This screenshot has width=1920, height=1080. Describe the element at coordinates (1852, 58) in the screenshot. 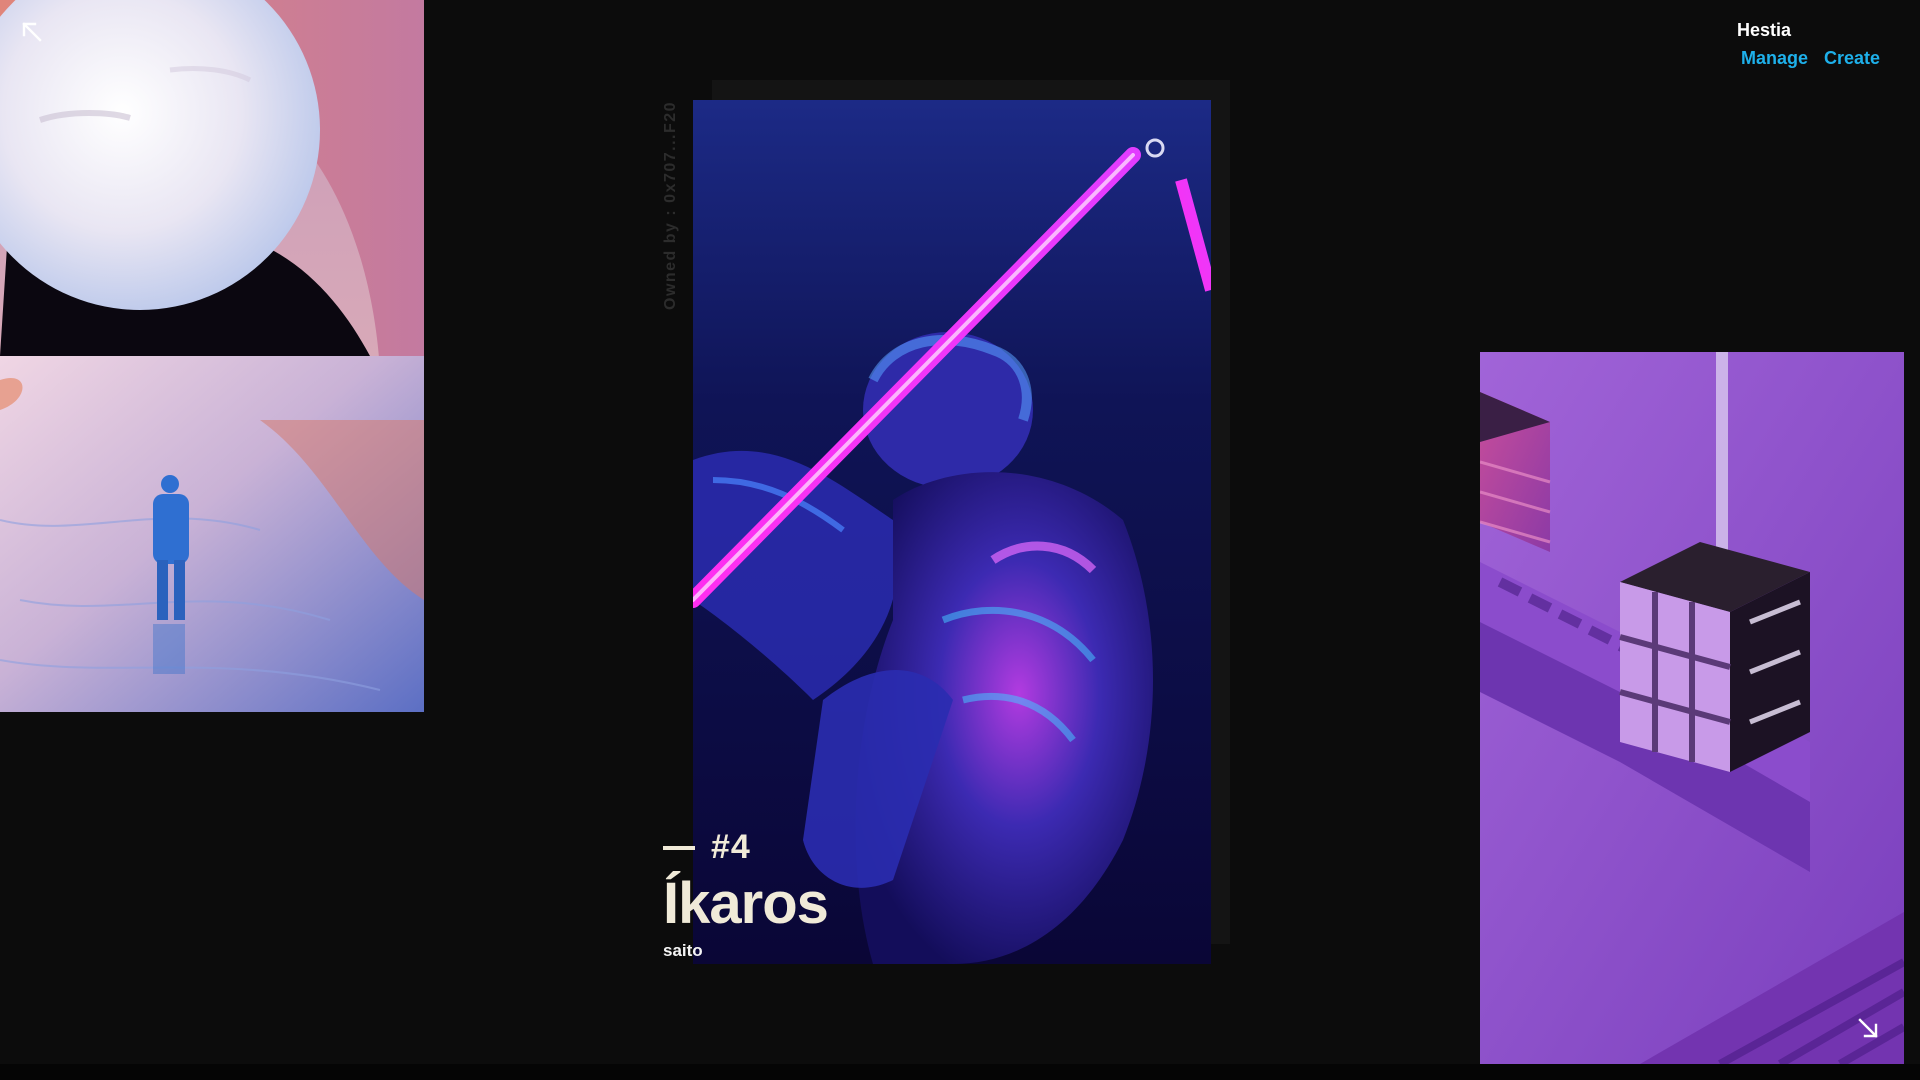

I see `nav-create-link: Create` at that location.